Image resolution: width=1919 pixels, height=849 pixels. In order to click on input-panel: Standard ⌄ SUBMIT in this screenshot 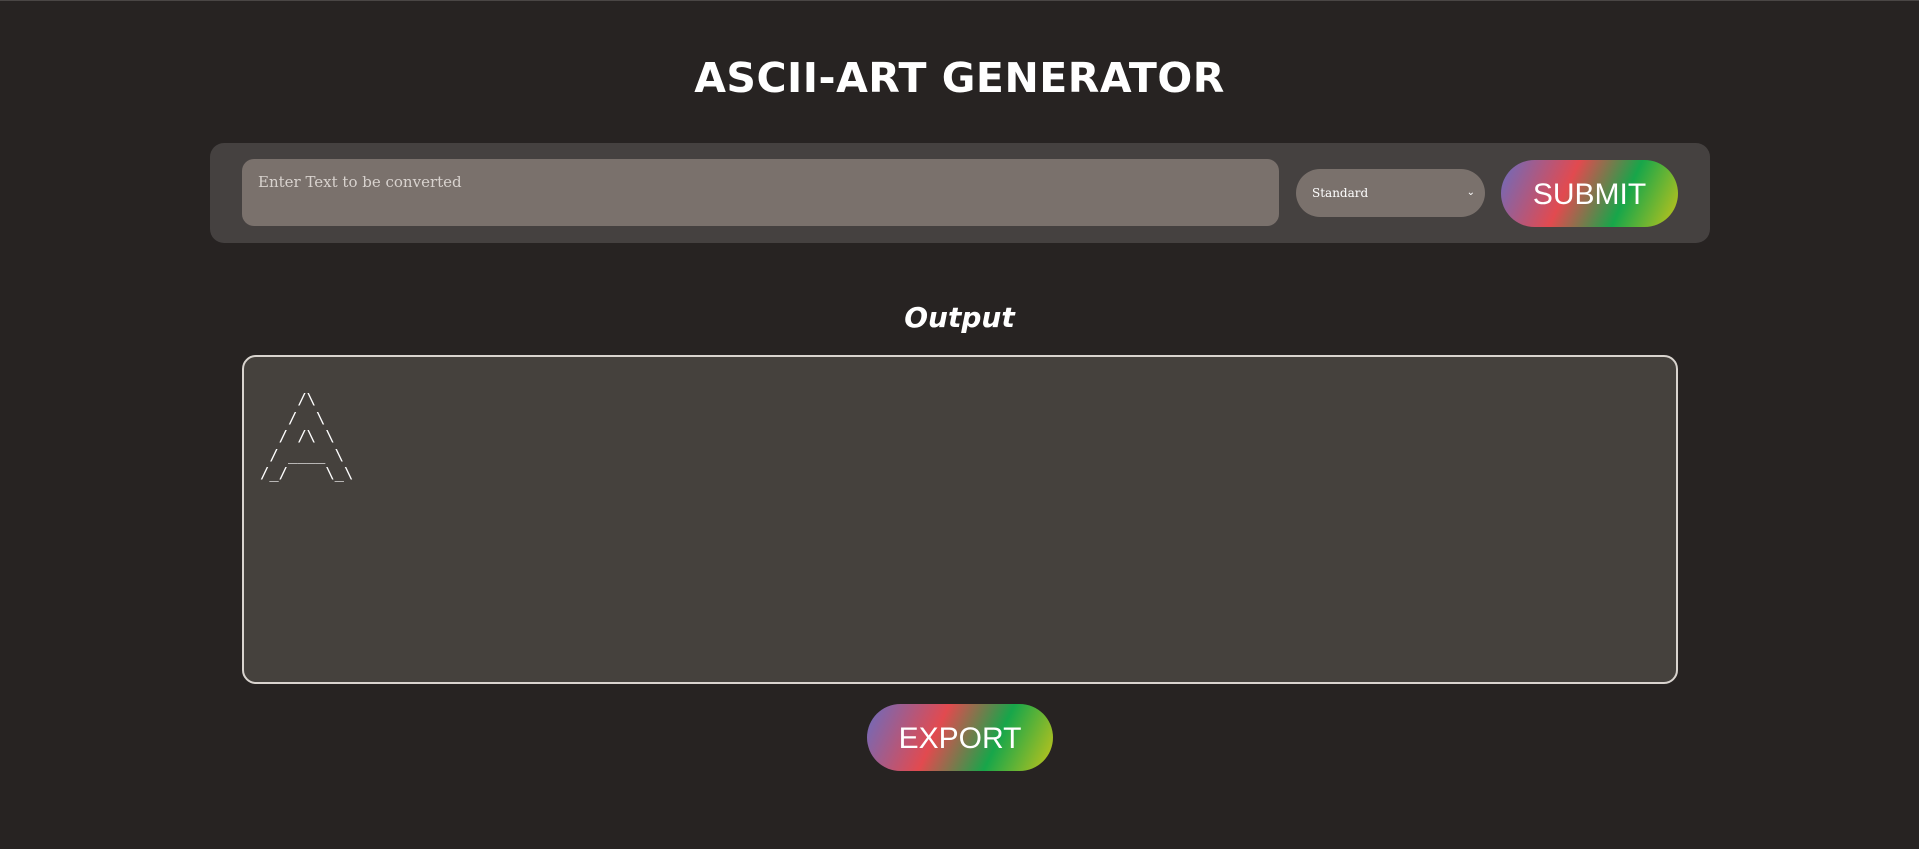, I will do `click(960, 193)`.